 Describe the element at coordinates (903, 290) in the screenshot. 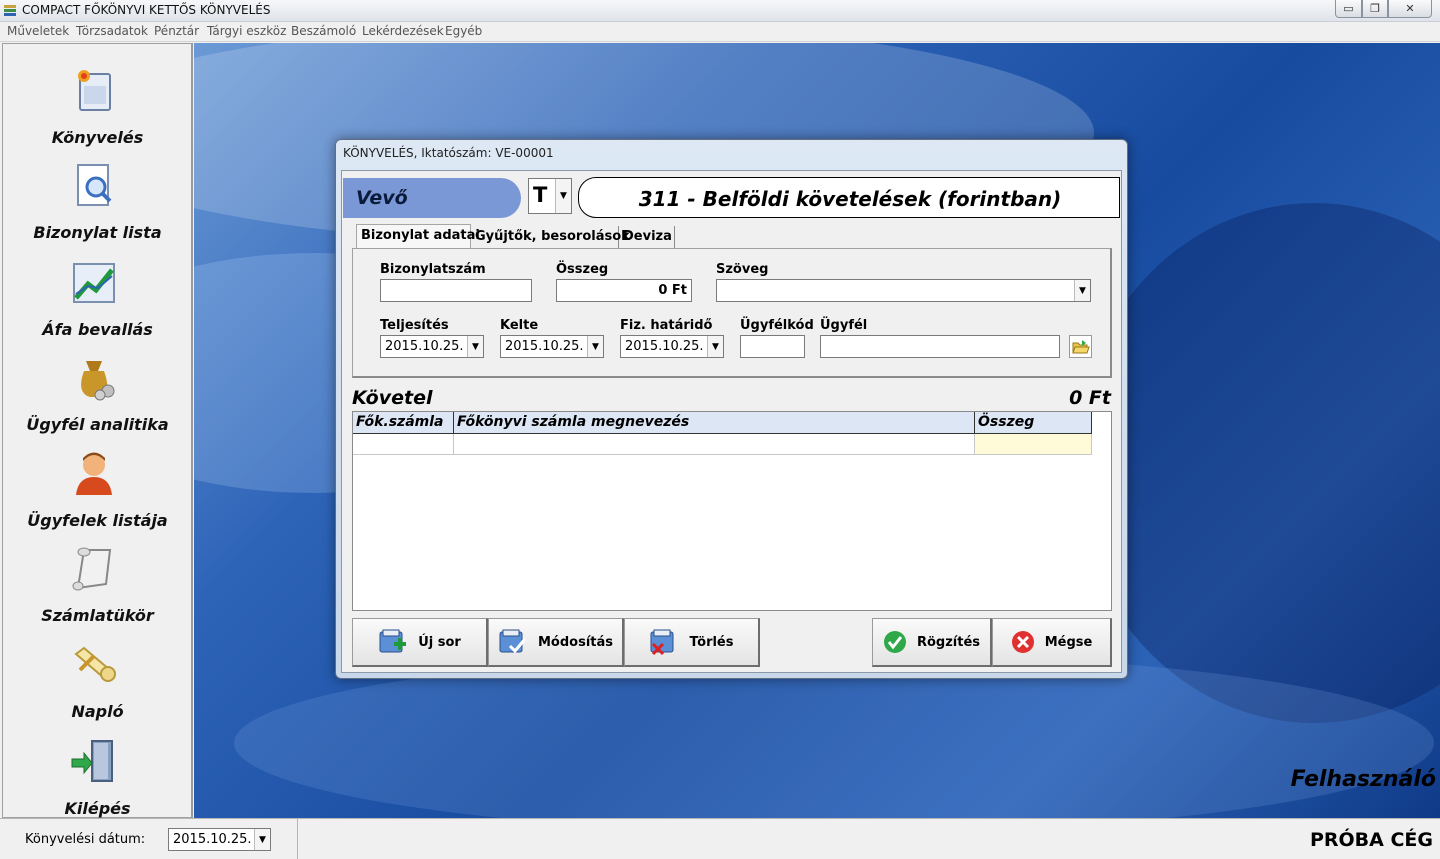

I see `text-combo: ▼` at that location.